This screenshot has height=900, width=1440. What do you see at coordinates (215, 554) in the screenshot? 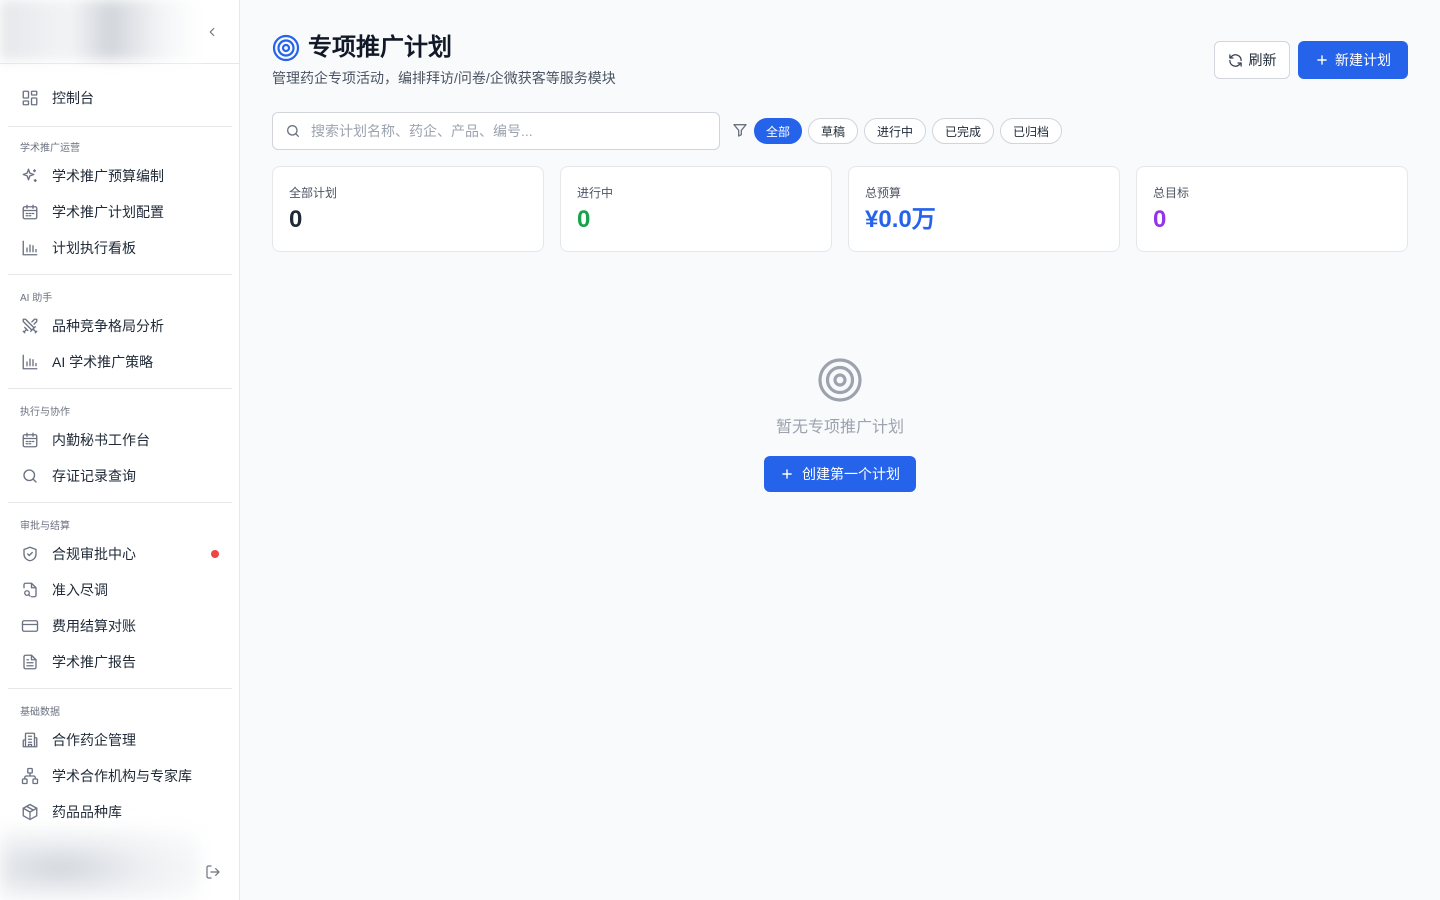
I see `notification-dot` at bounding box center [215, 554].